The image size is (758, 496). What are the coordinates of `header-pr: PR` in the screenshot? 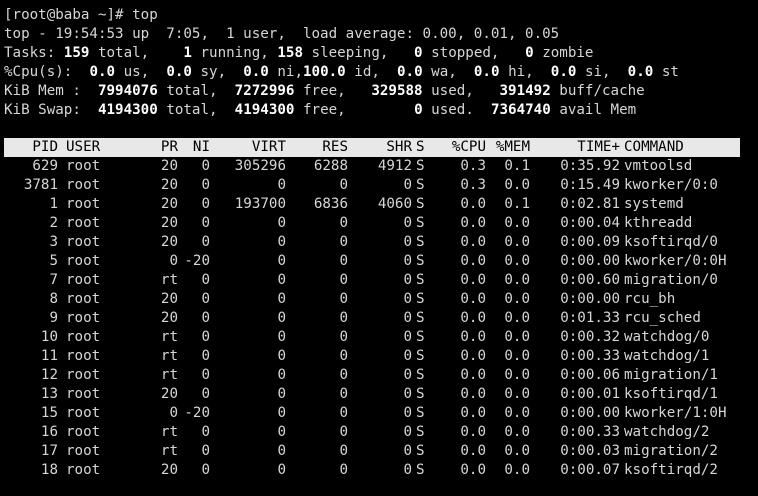 It's located at (169, 147).